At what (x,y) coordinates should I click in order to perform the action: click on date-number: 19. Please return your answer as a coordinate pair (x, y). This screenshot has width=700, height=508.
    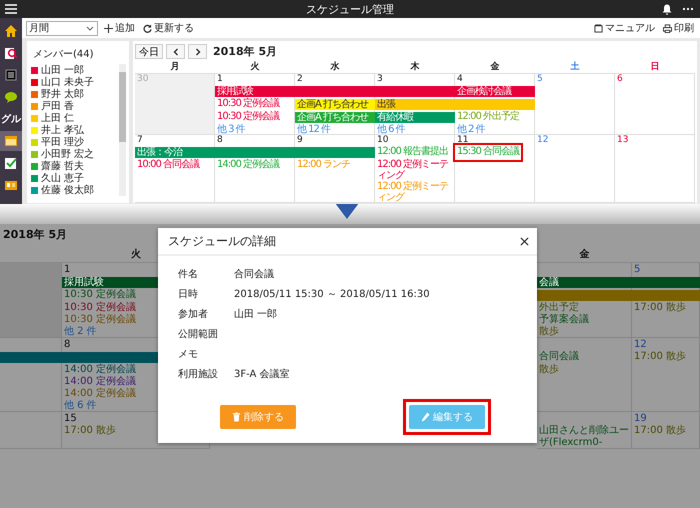
    Looking at the image, I should click on (640, 418).